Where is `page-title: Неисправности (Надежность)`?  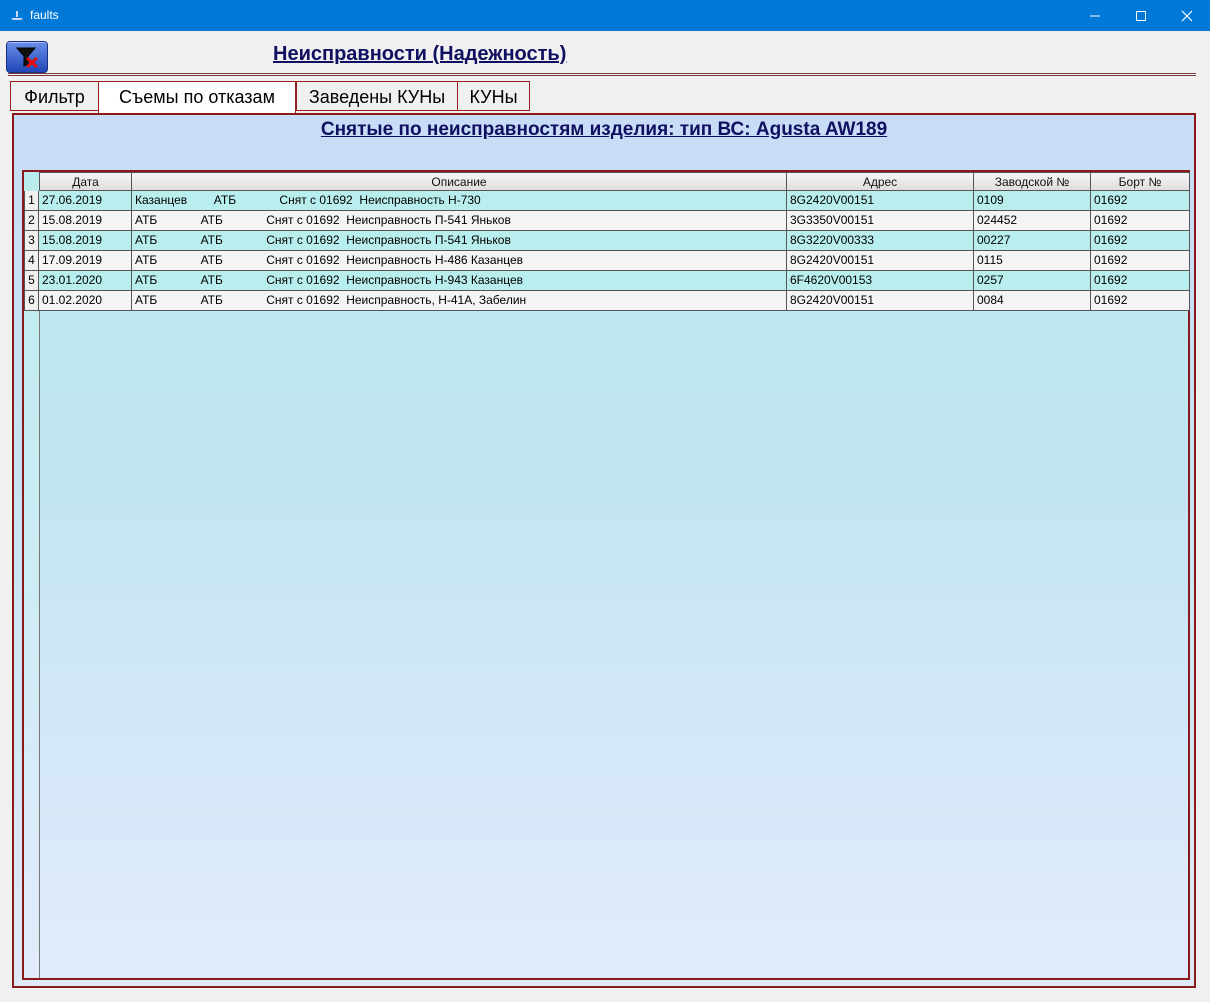
page-title: Неисправности (Надежность) is located at coordinates (420, 54).